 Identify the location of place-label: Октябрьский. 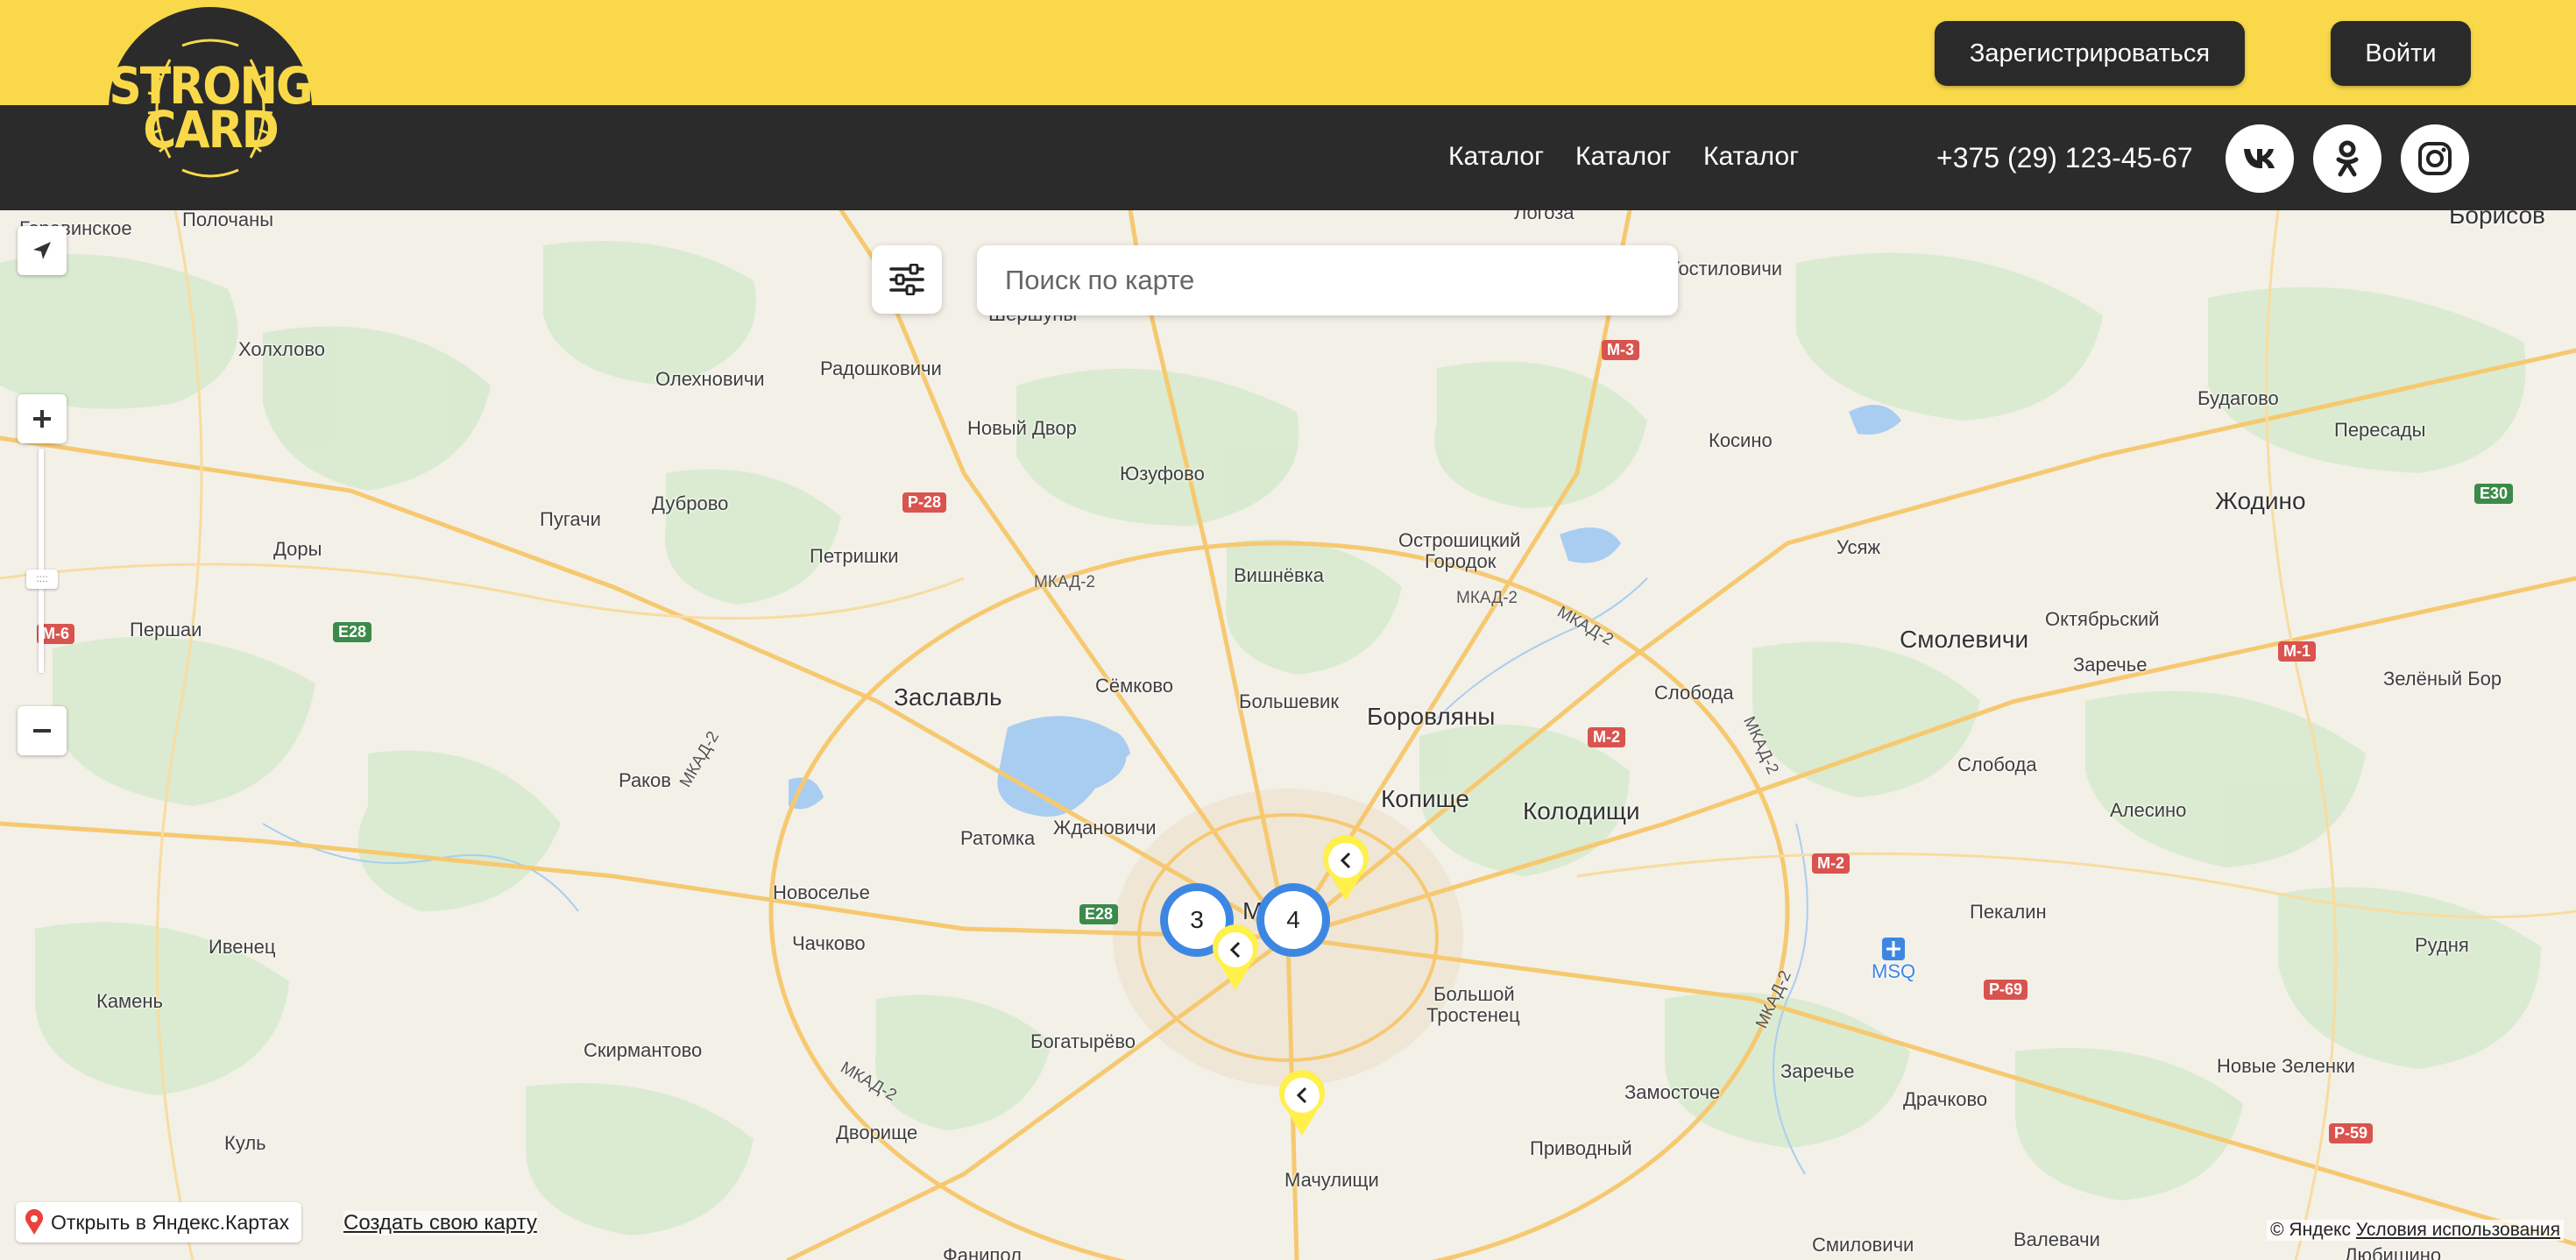
(2102, 619).